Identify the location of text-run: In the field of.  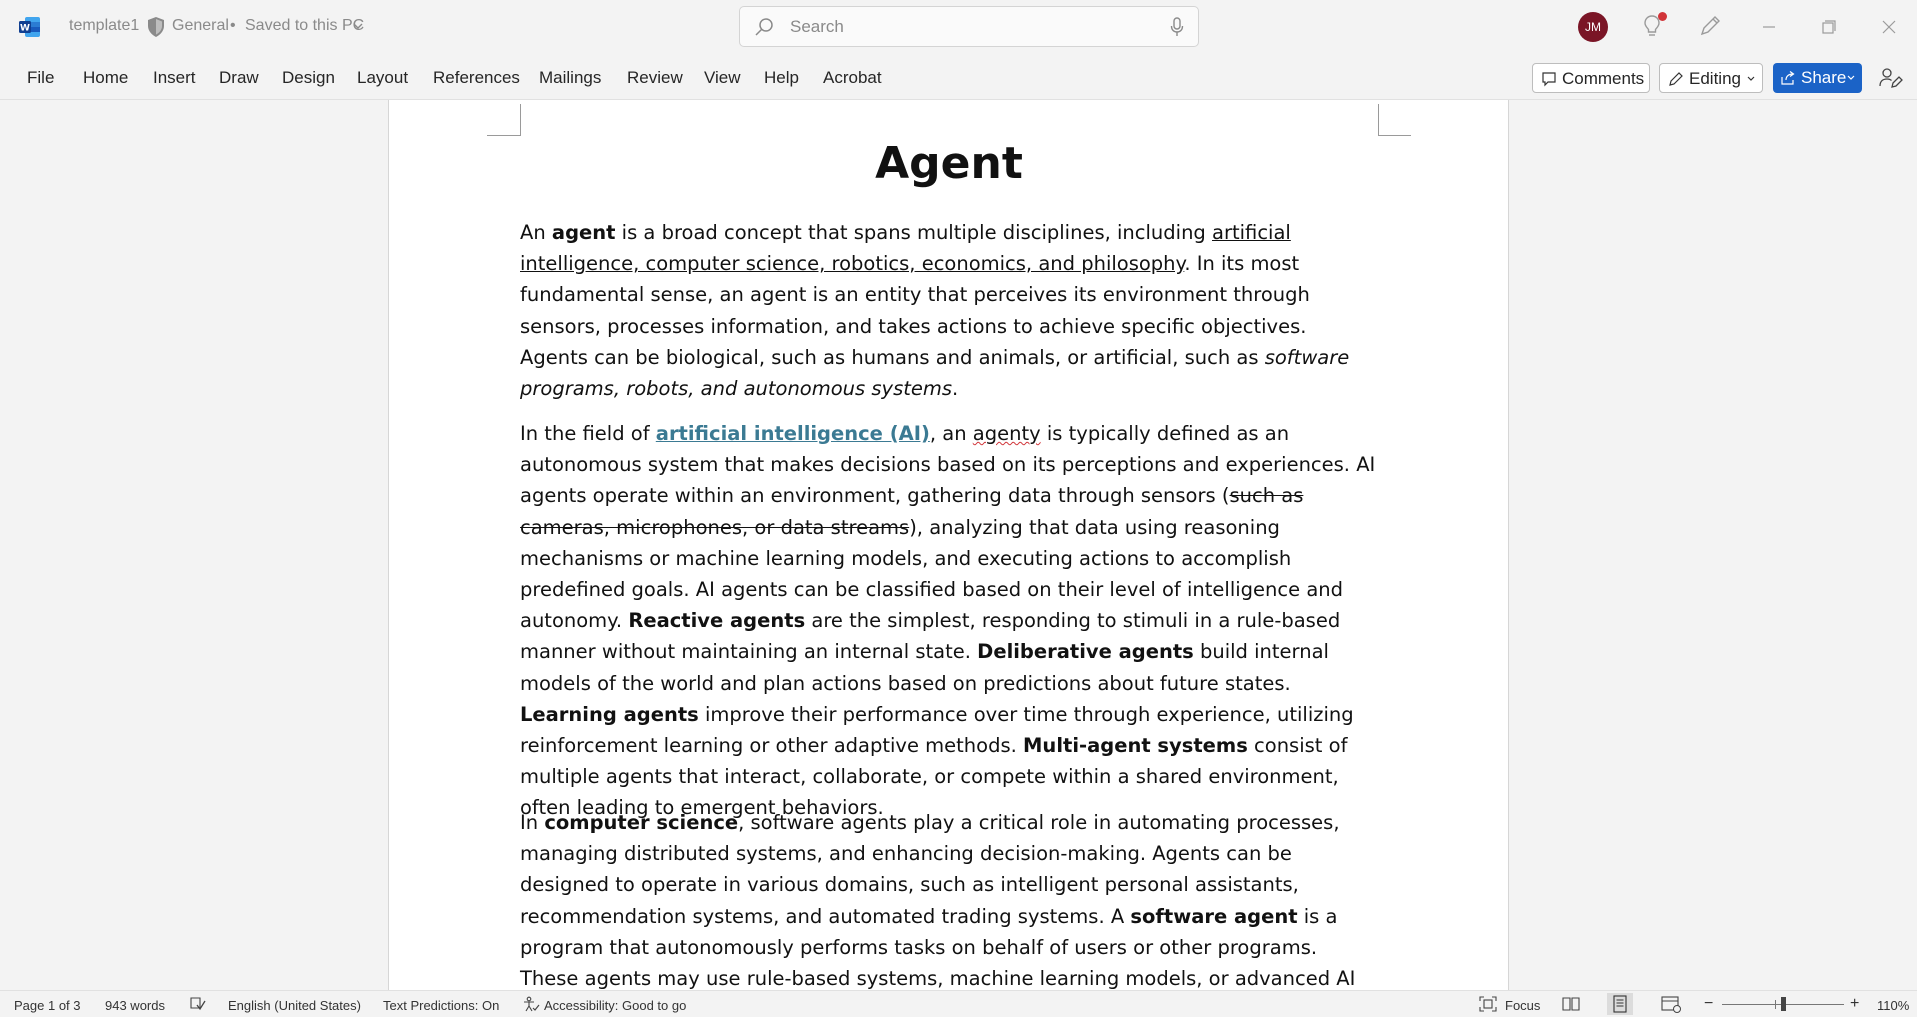
(588, 433).